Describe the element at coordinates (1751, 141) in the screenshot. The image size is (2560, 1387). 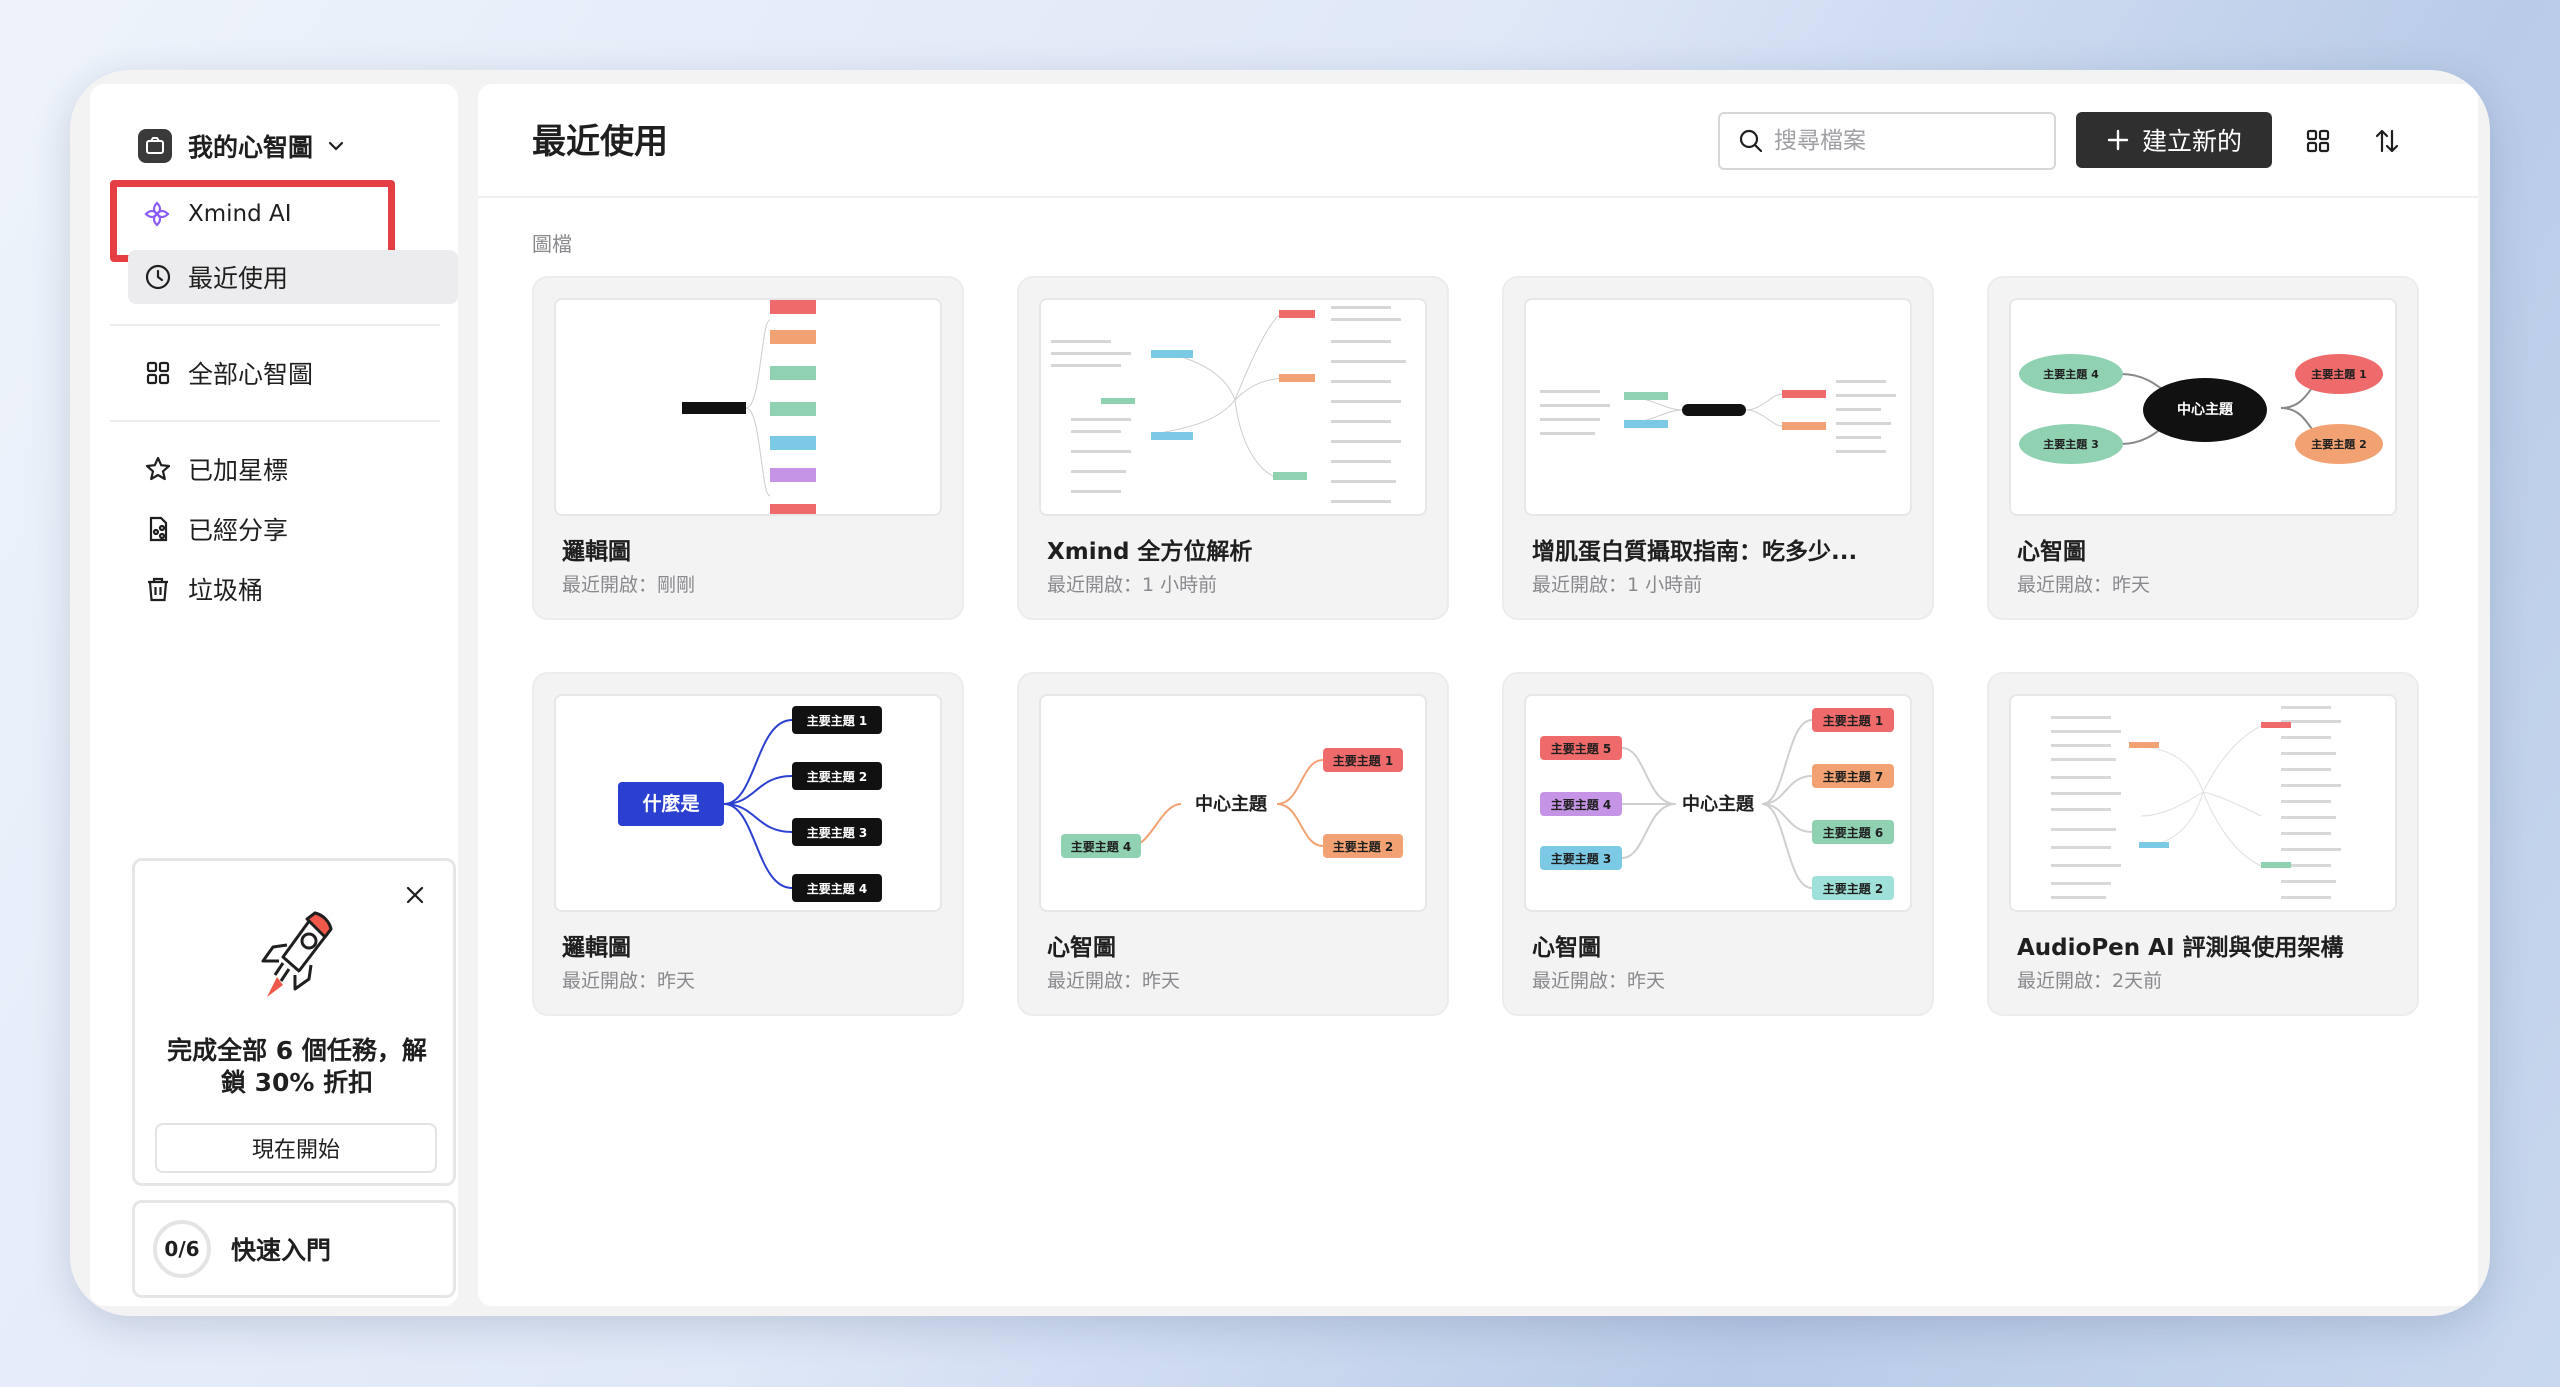
I see `search-icon` at that location.